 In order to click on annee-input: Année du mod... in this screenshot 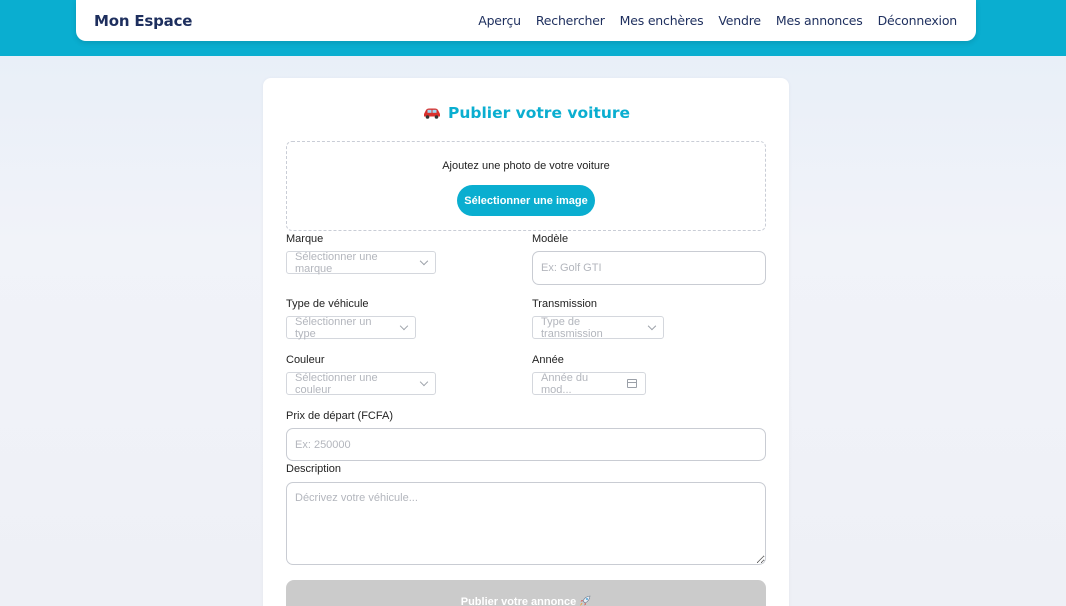, I will do `click(589, 383)`.